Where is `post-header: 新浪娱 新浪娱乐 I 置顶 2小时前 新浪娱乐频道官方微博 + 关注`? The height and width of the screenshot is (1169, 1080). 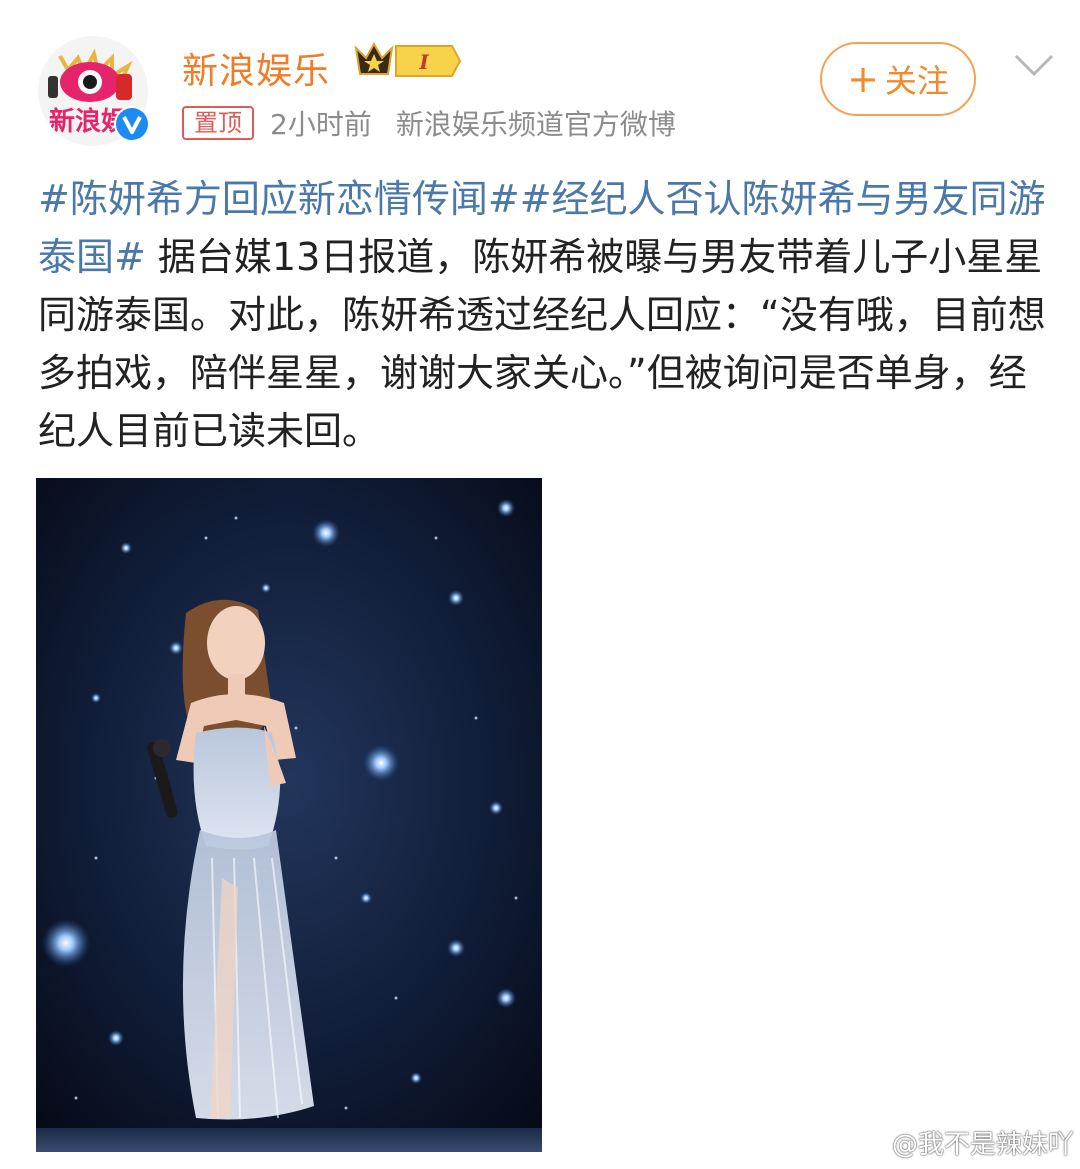
post-header: 新浪娱 新浪娱乐 I 置顶 2小时前 新浪娱乐频道官方微博 + 关注 is located at coordinates (540, 75).